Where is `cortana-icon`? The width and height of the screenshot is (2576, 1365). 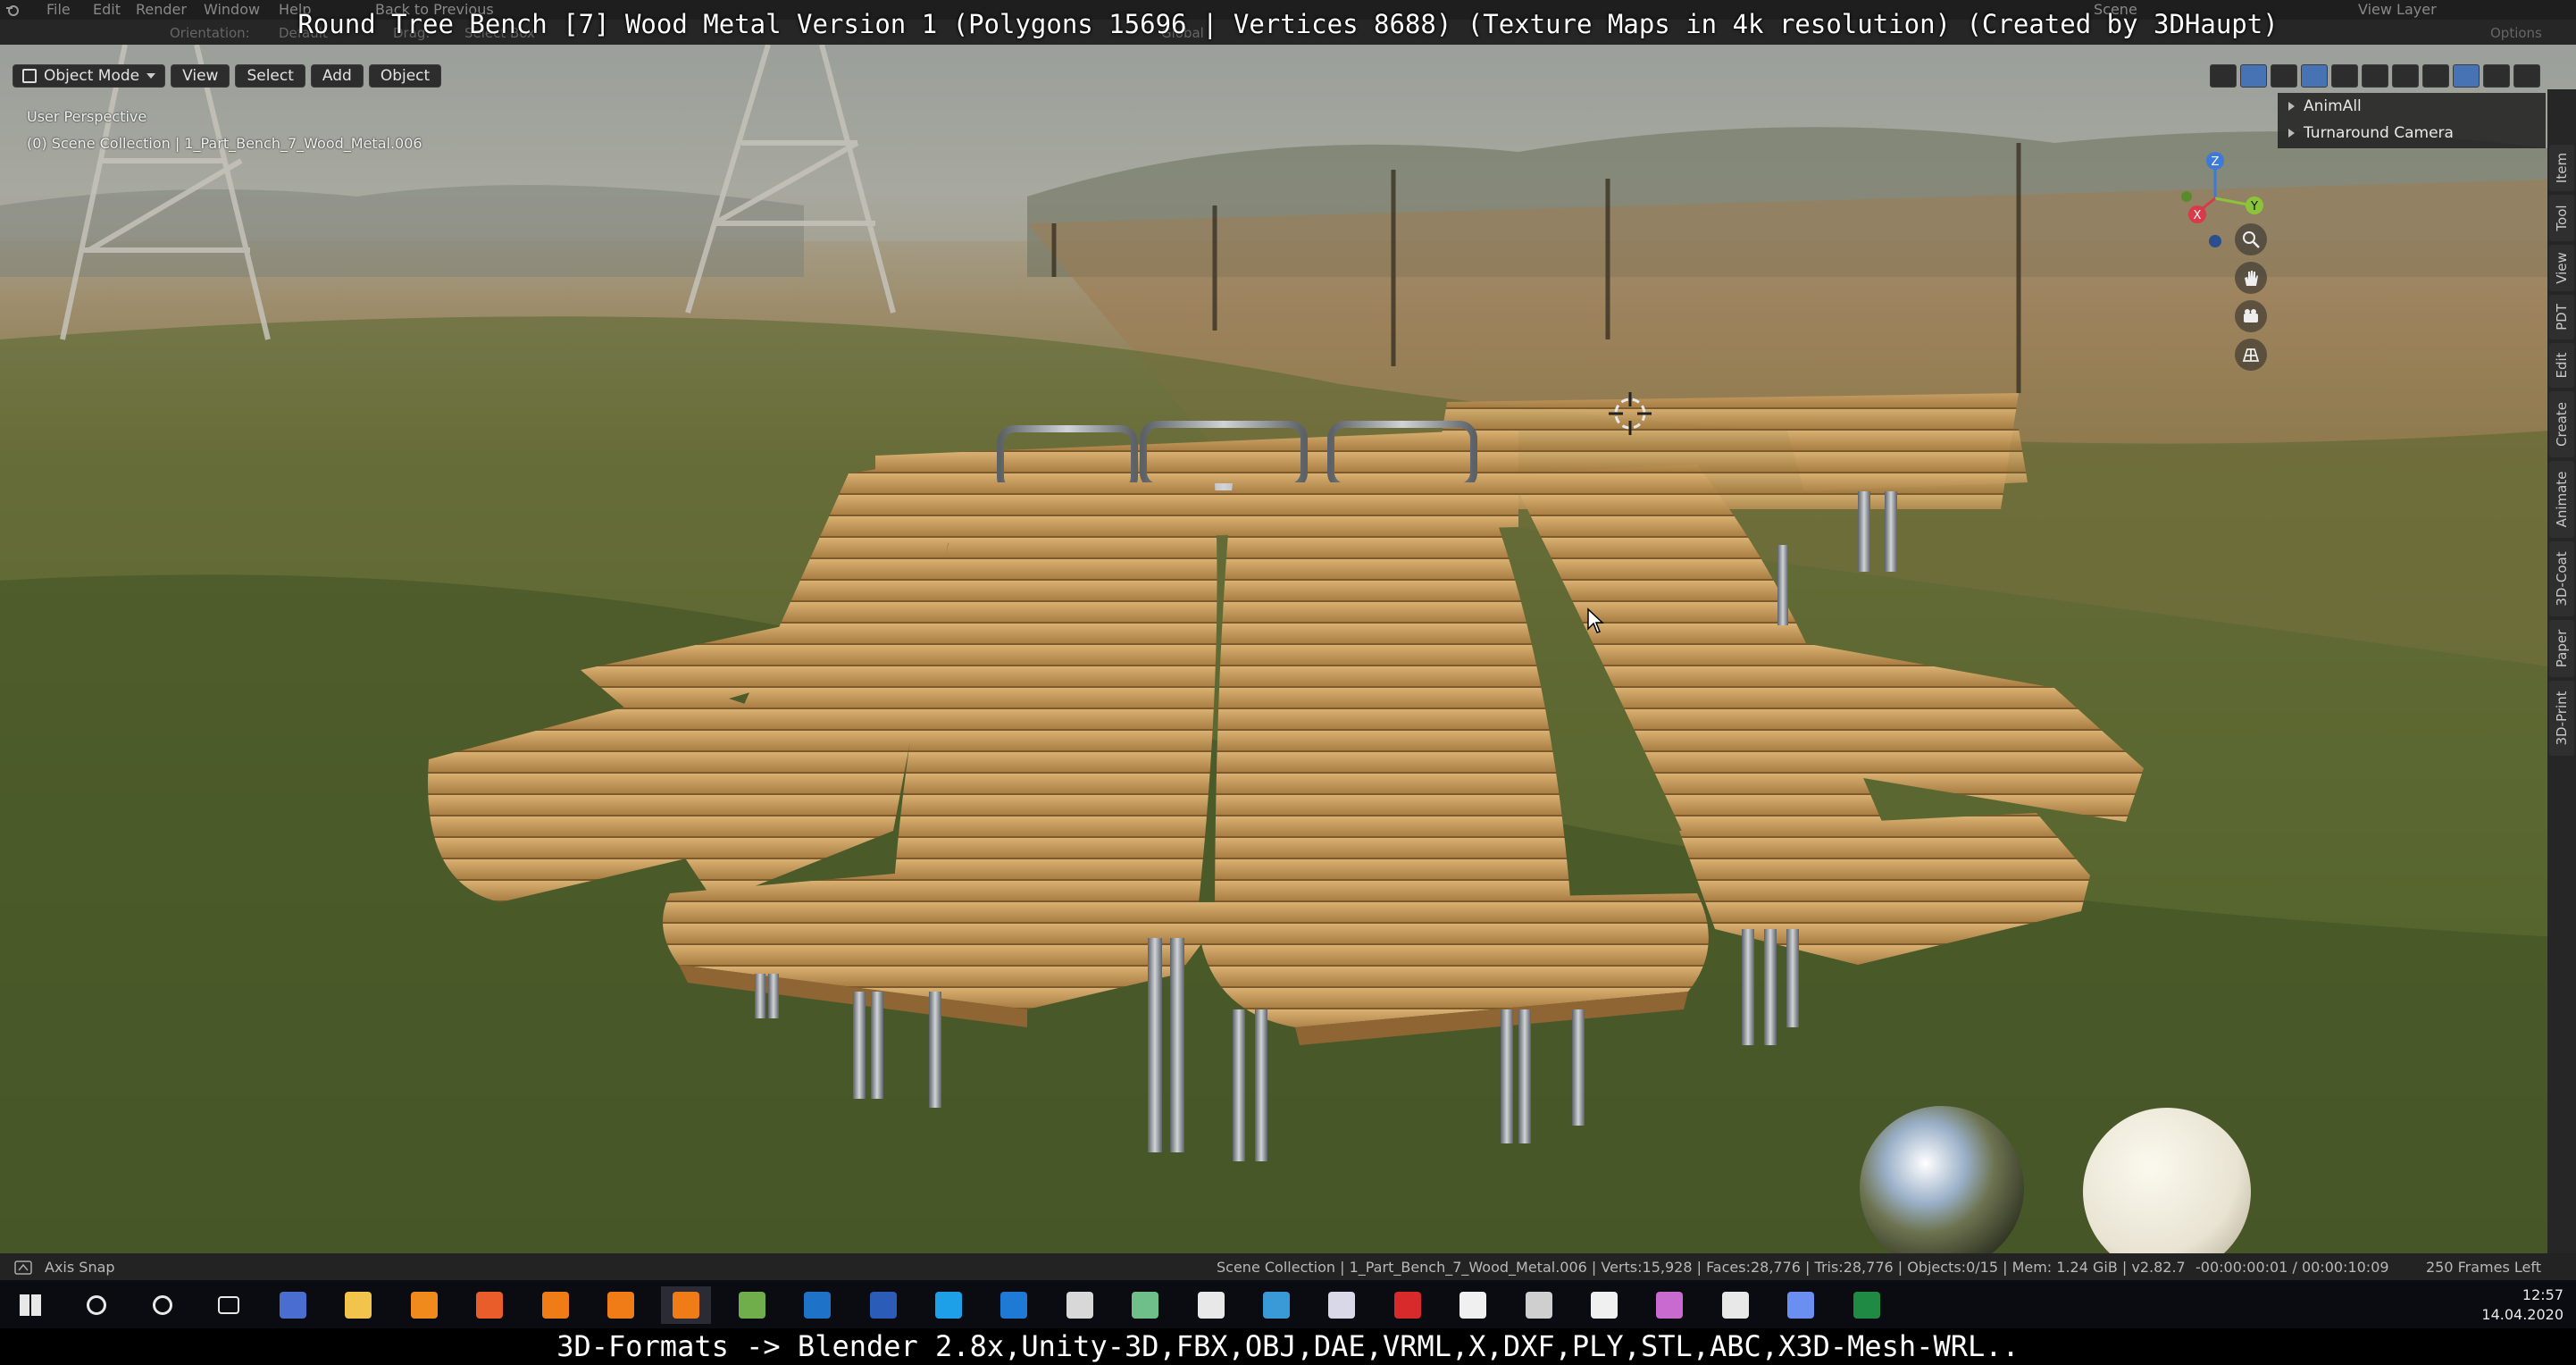
cortana-icon is located at coordinates (163, 1305).